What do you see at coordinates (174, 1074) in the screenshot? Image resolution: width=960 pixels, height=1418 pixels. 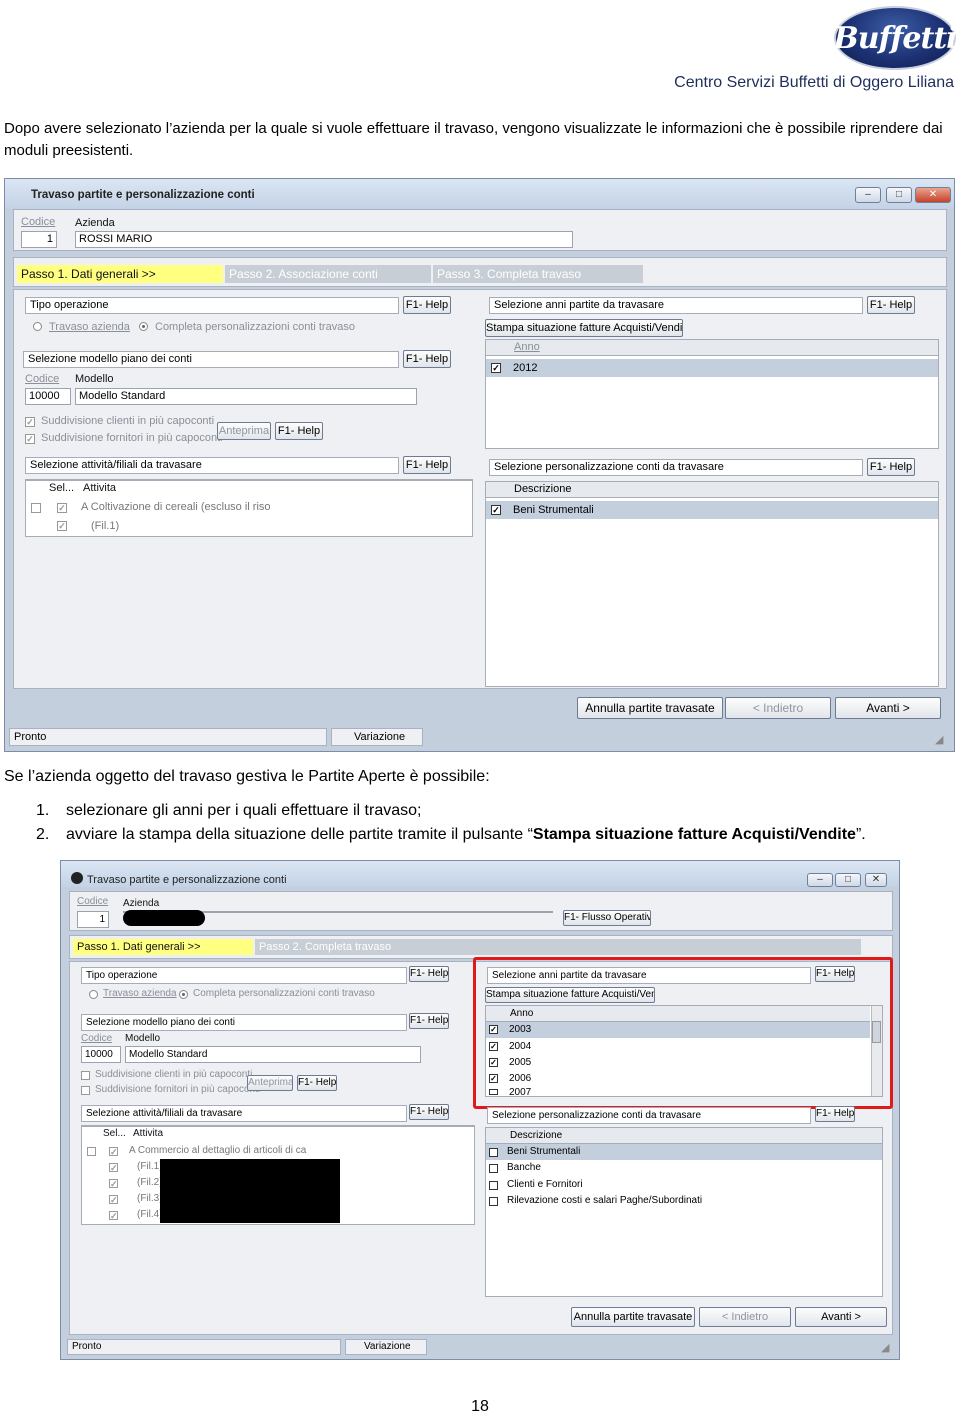 I see `chk-clienti-label-2: Suddivisione clienti in più capoconti` at bounding box center [174, 1074].